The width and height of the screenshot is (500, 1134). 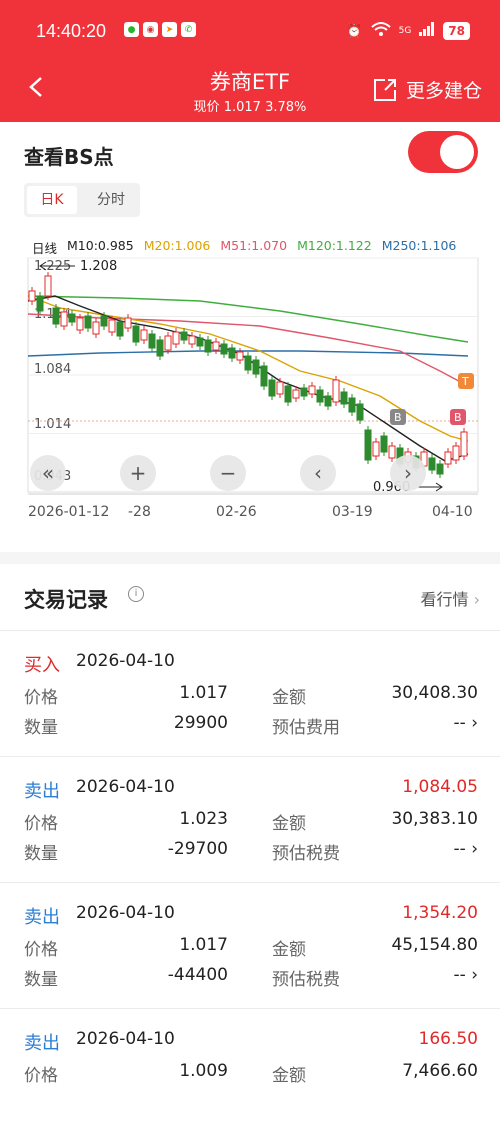 What do you see at coordinates (69, 157) in the screenshot?
I see `bs-title: 查看BS点` at bounding box center [69, 157].